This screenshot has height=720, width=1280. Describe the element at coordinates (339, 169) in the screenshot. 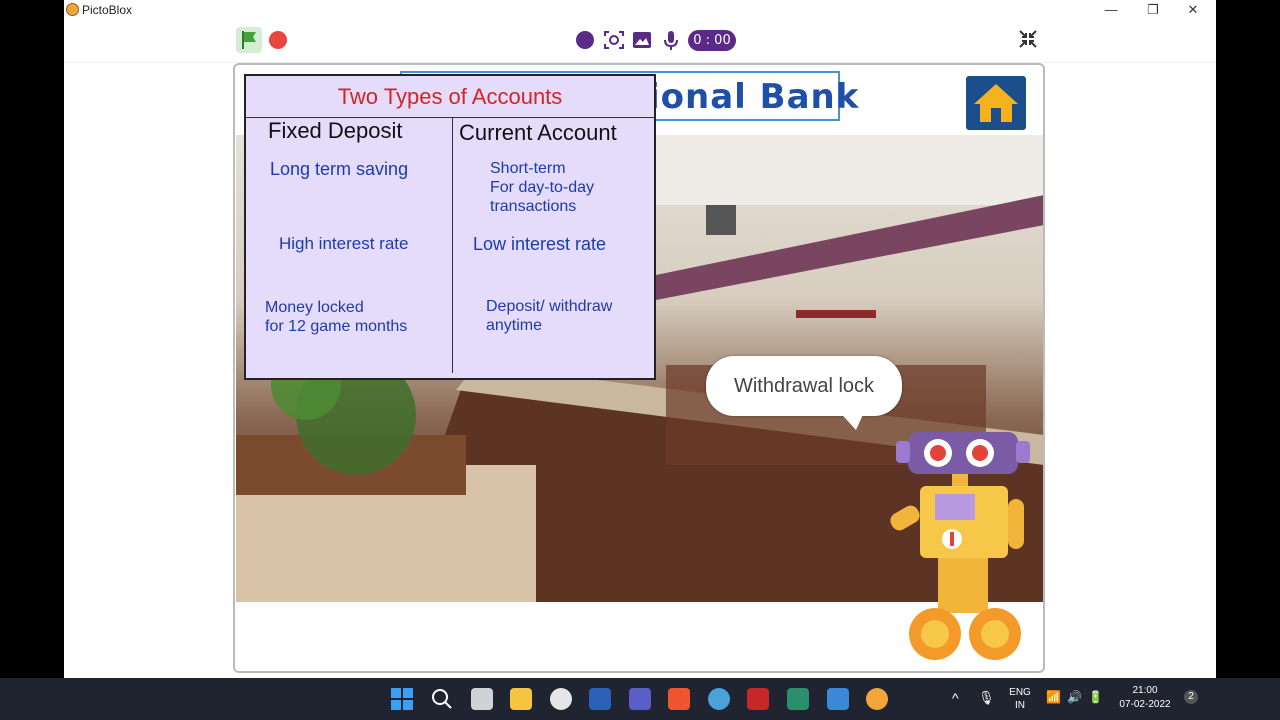

I see `fixed-deposit-term: Long term saving` at that location.